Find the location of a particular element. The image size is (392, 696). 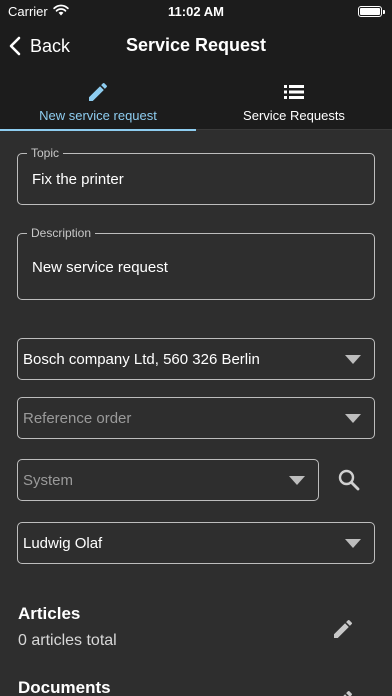

customer-select: Bosch company Ltd, 560 326 Berlin is located at coordinates (196, 359).